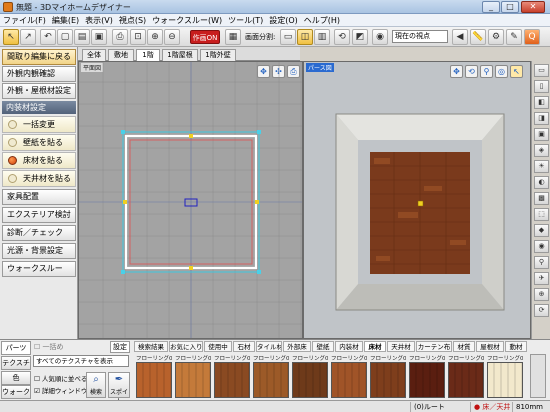 The width and height of the screenshot is (550, 412). I want to click on maximize-button: □, so click(510, 7).